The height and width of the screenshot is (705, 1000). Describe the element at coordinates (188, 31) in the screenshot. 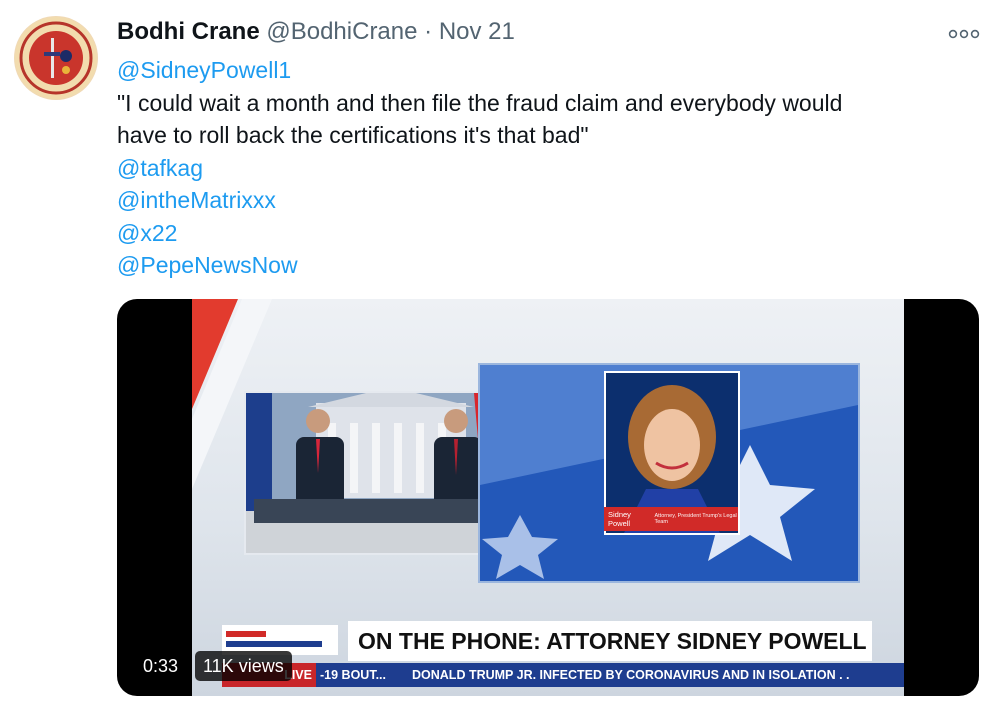

I see `author-name: Bodhi Crane` at that location.